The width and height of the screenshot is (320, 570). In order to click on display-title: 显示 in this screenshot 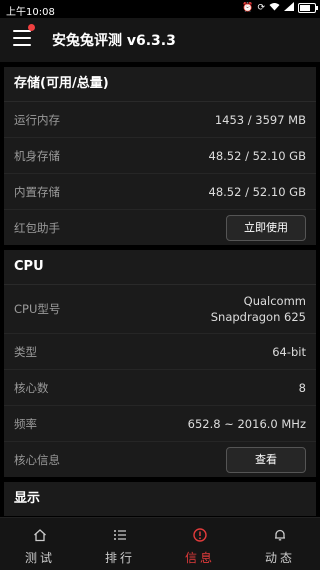, I will do `click(27, 498)`.